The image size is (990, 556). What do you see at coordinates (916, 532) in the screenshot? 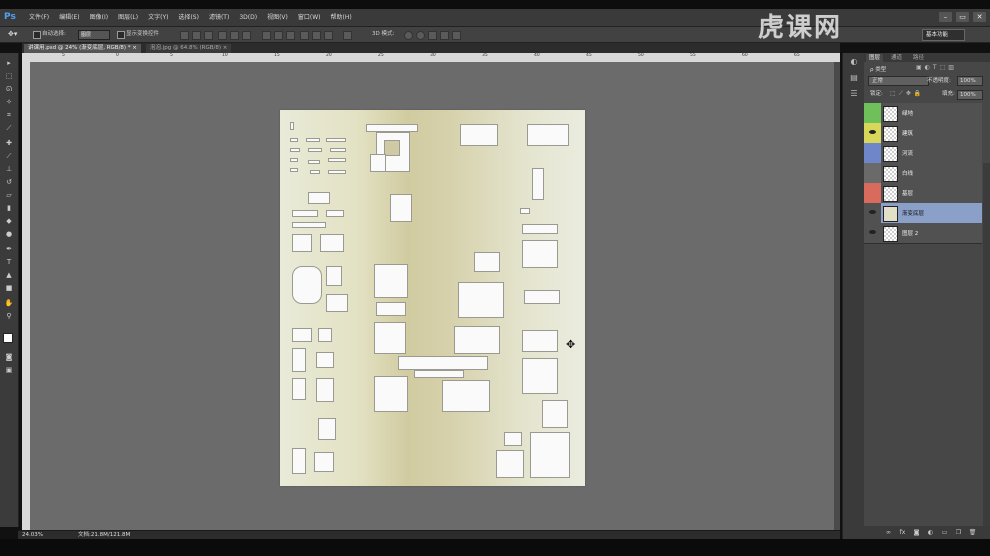
I see `add-mask-icon: ◙` at bounding box center [916, 532].